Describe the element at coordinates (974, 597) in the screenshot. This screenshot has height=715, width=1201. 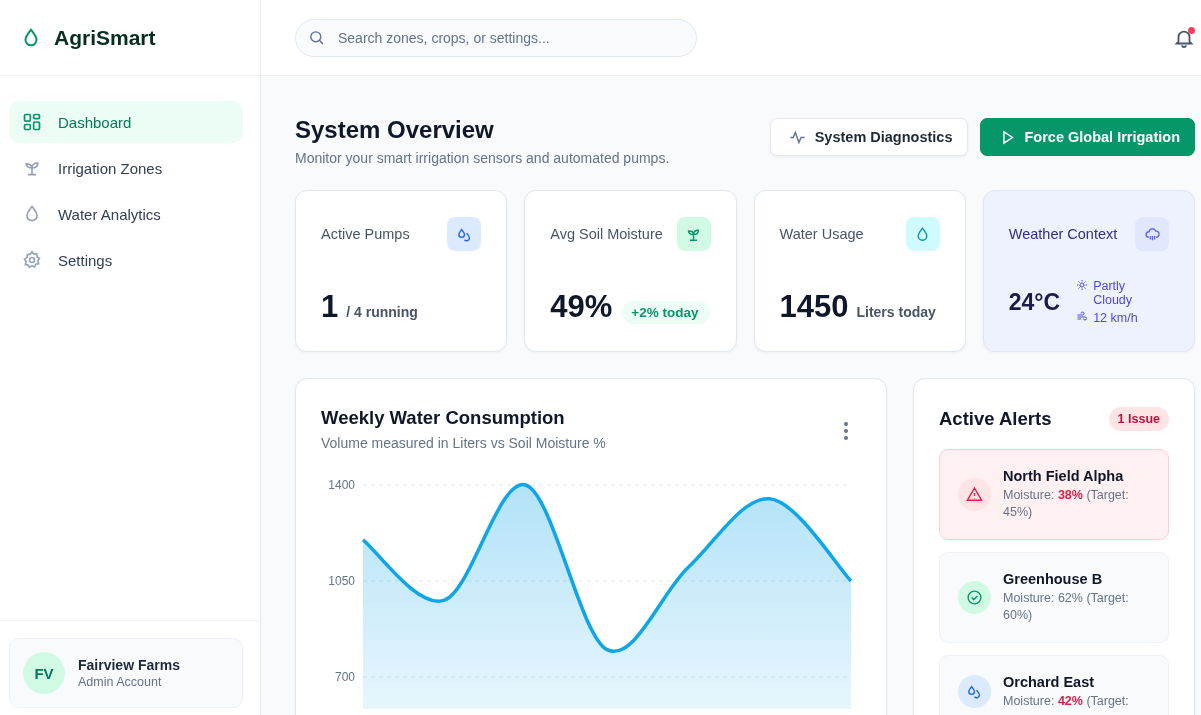
I see `check-circle-icon` at that location.